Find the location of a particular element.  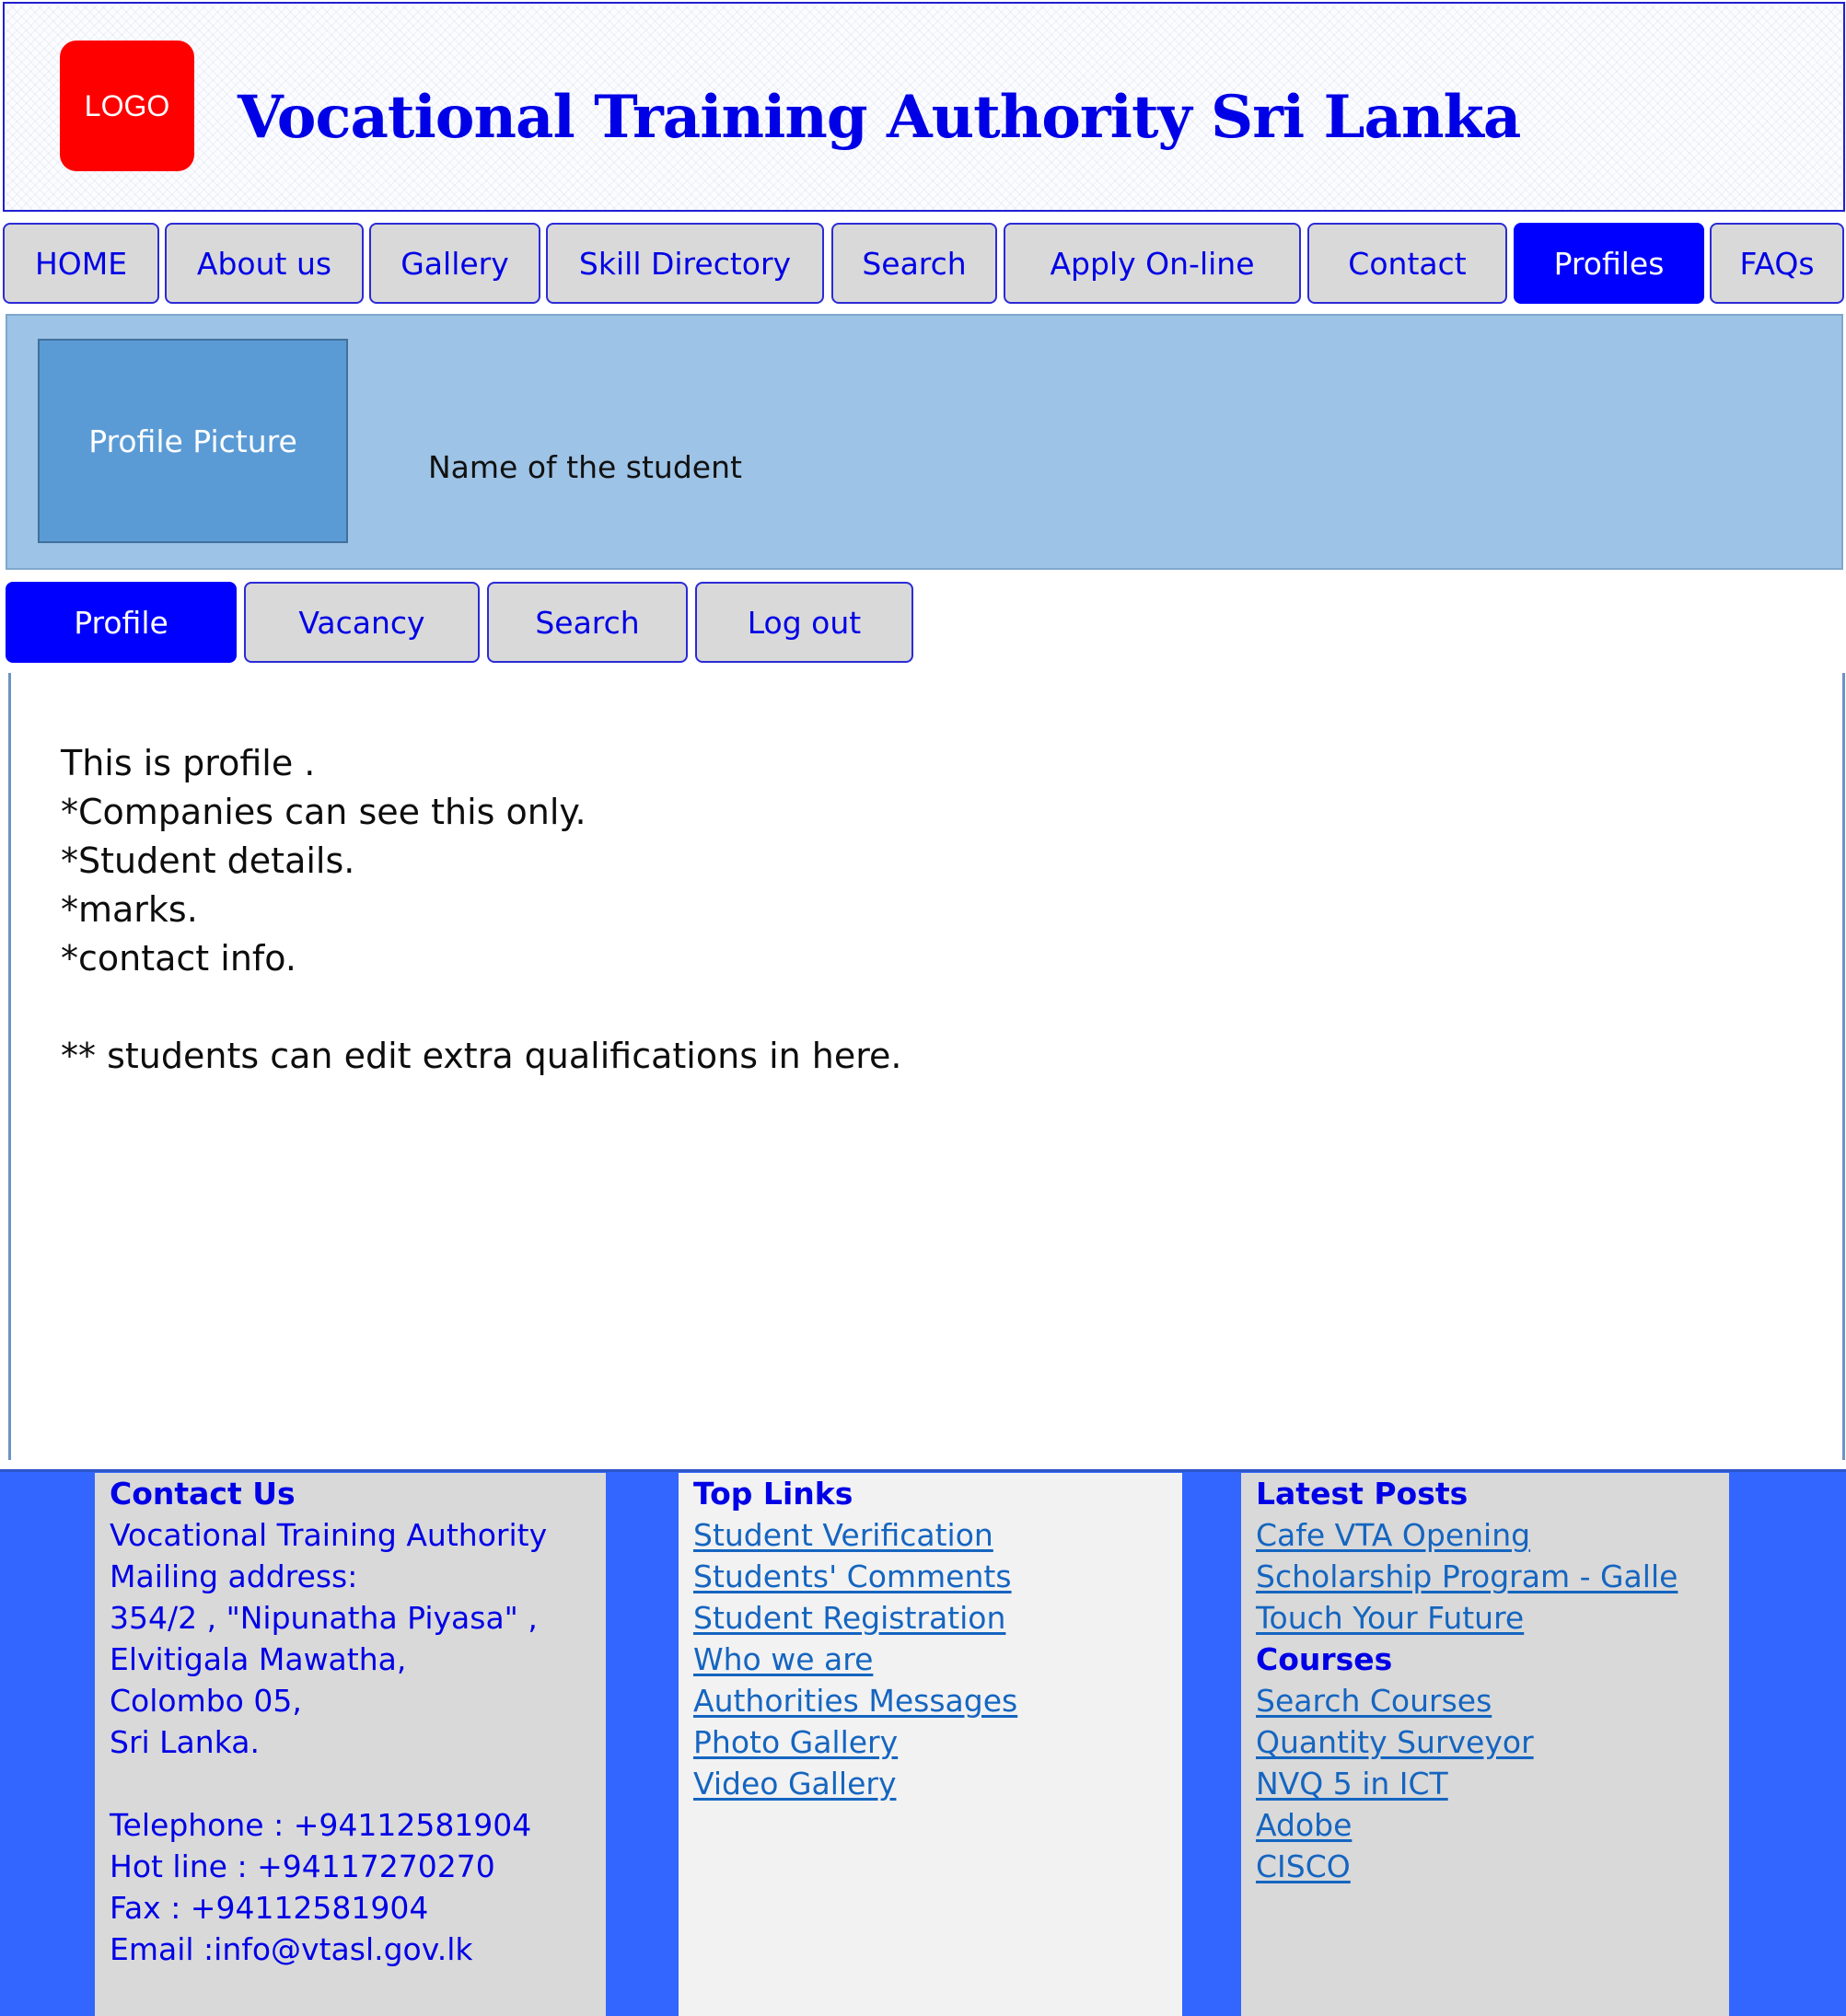

footer-post-link: Scholarship Program - Galle is located at coordinates (1492, 1576).